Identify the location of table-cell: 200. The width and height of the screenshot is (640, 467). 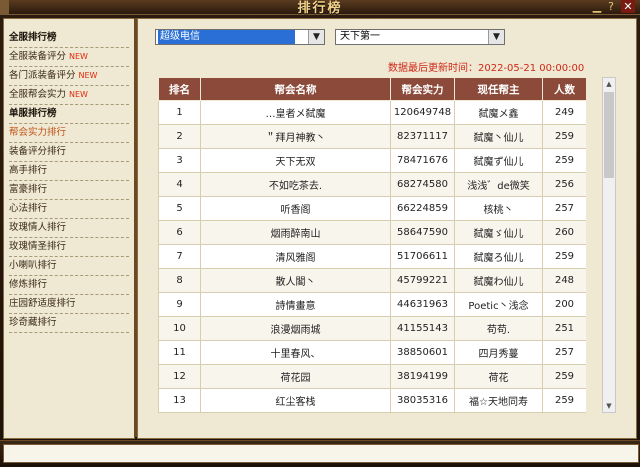
(564, 304).